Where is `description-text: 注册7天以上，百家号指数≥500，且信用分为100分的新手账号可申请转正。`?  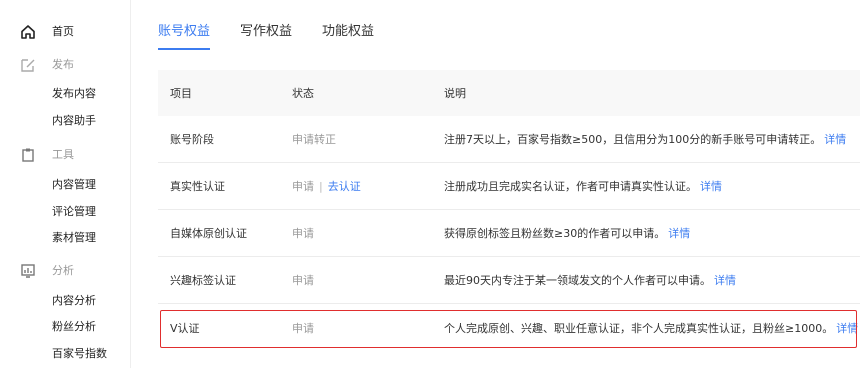 description-text: 注册7天以上，百家号指数≥500，且信用分为100分的新手账号可申请转正。 is located at coordinates (633, 139).